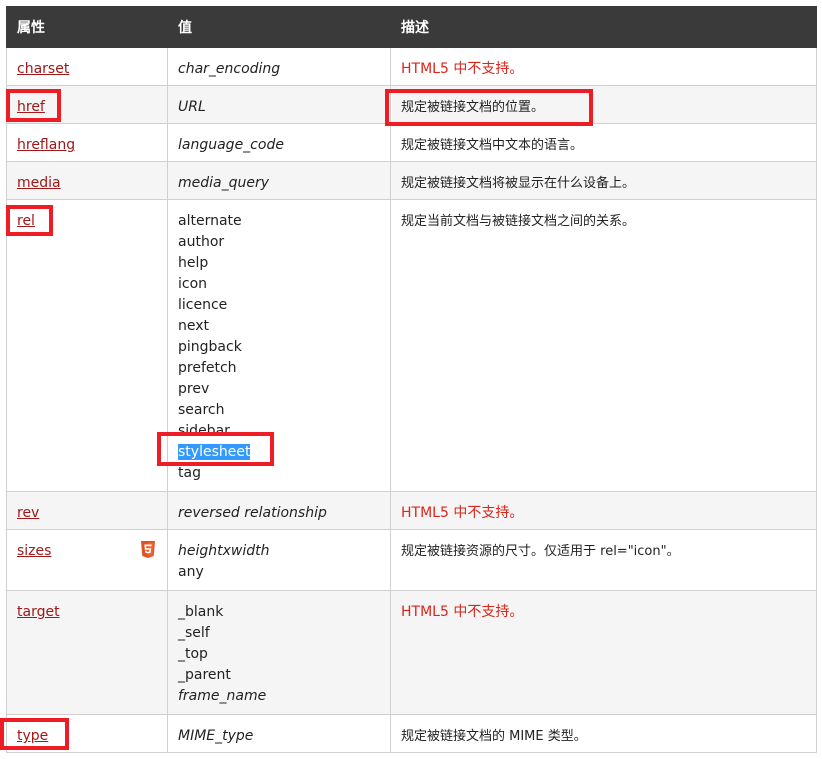 The width and height of the screenshot is (822, 759). Describe the element at coordinates (207, 368) in the screenshot. I see `value-option: prefetch` at that location.